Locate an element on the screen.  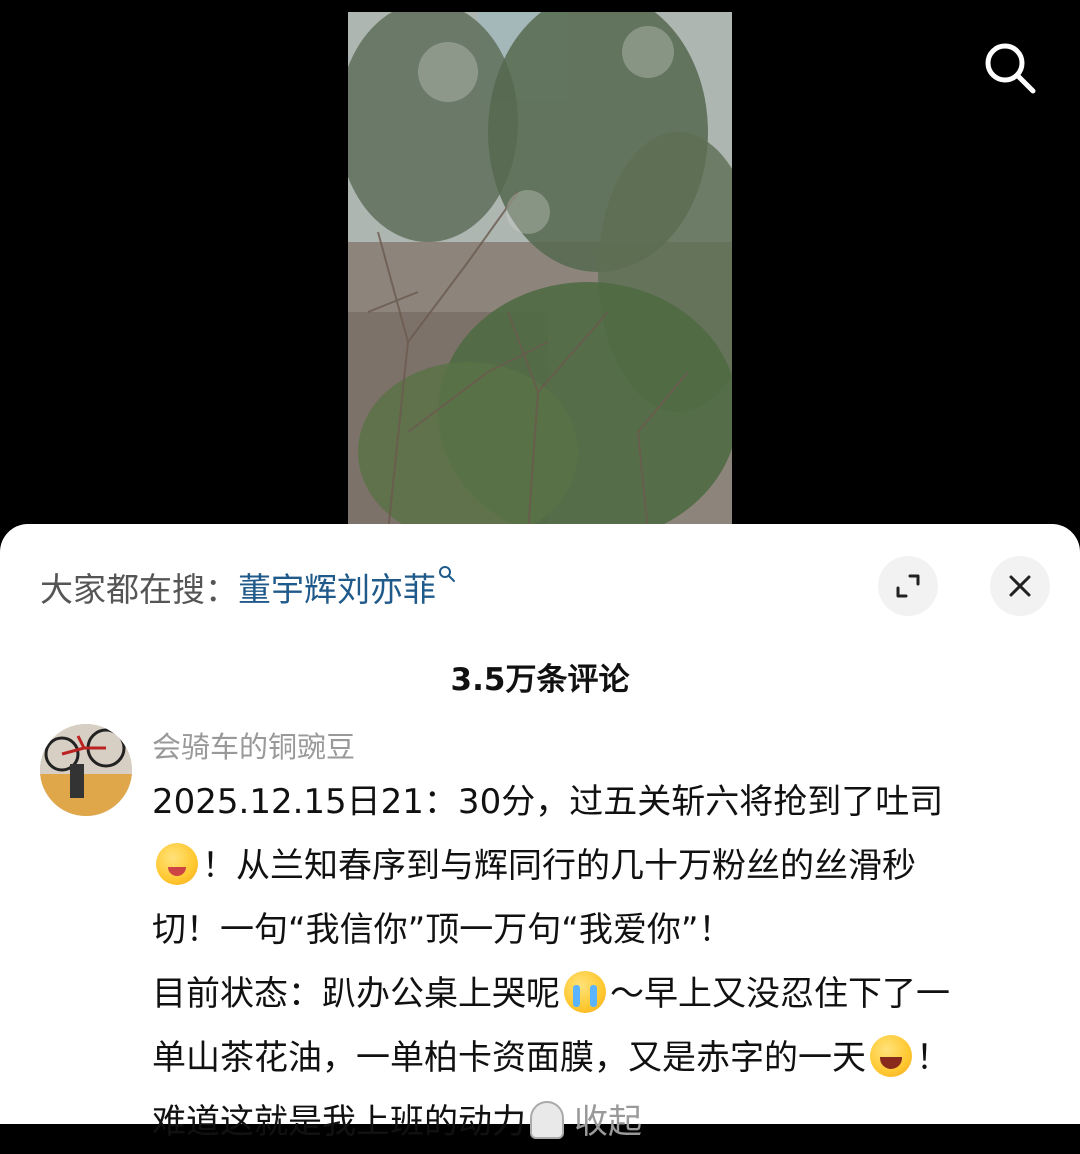
avatar is located at coordinates (86, 770).